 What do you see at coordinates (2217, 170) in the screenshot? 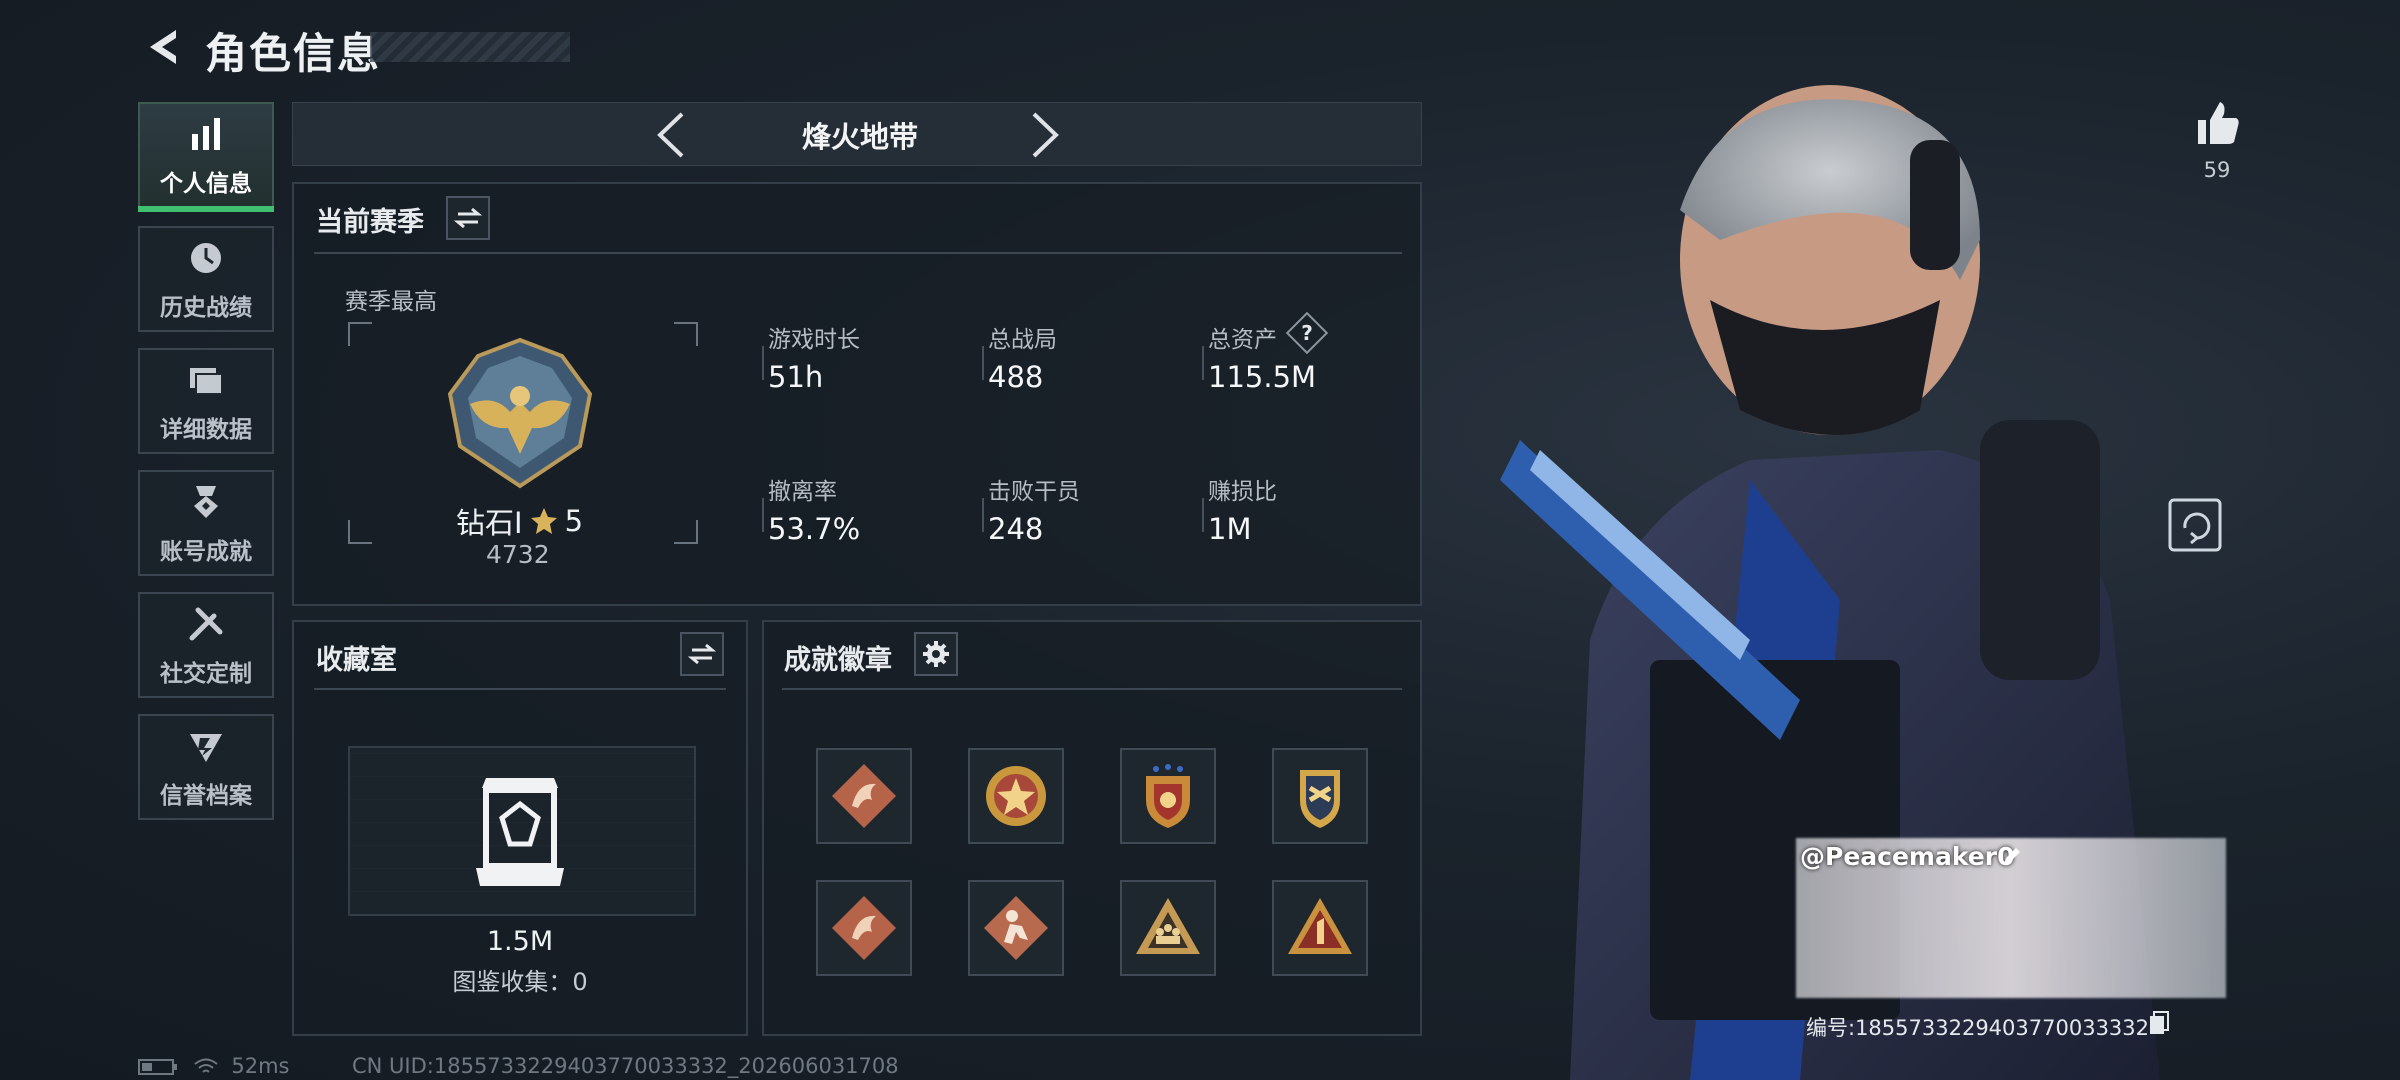
I see `like-count: 59` at bounding box center [2217, 170].